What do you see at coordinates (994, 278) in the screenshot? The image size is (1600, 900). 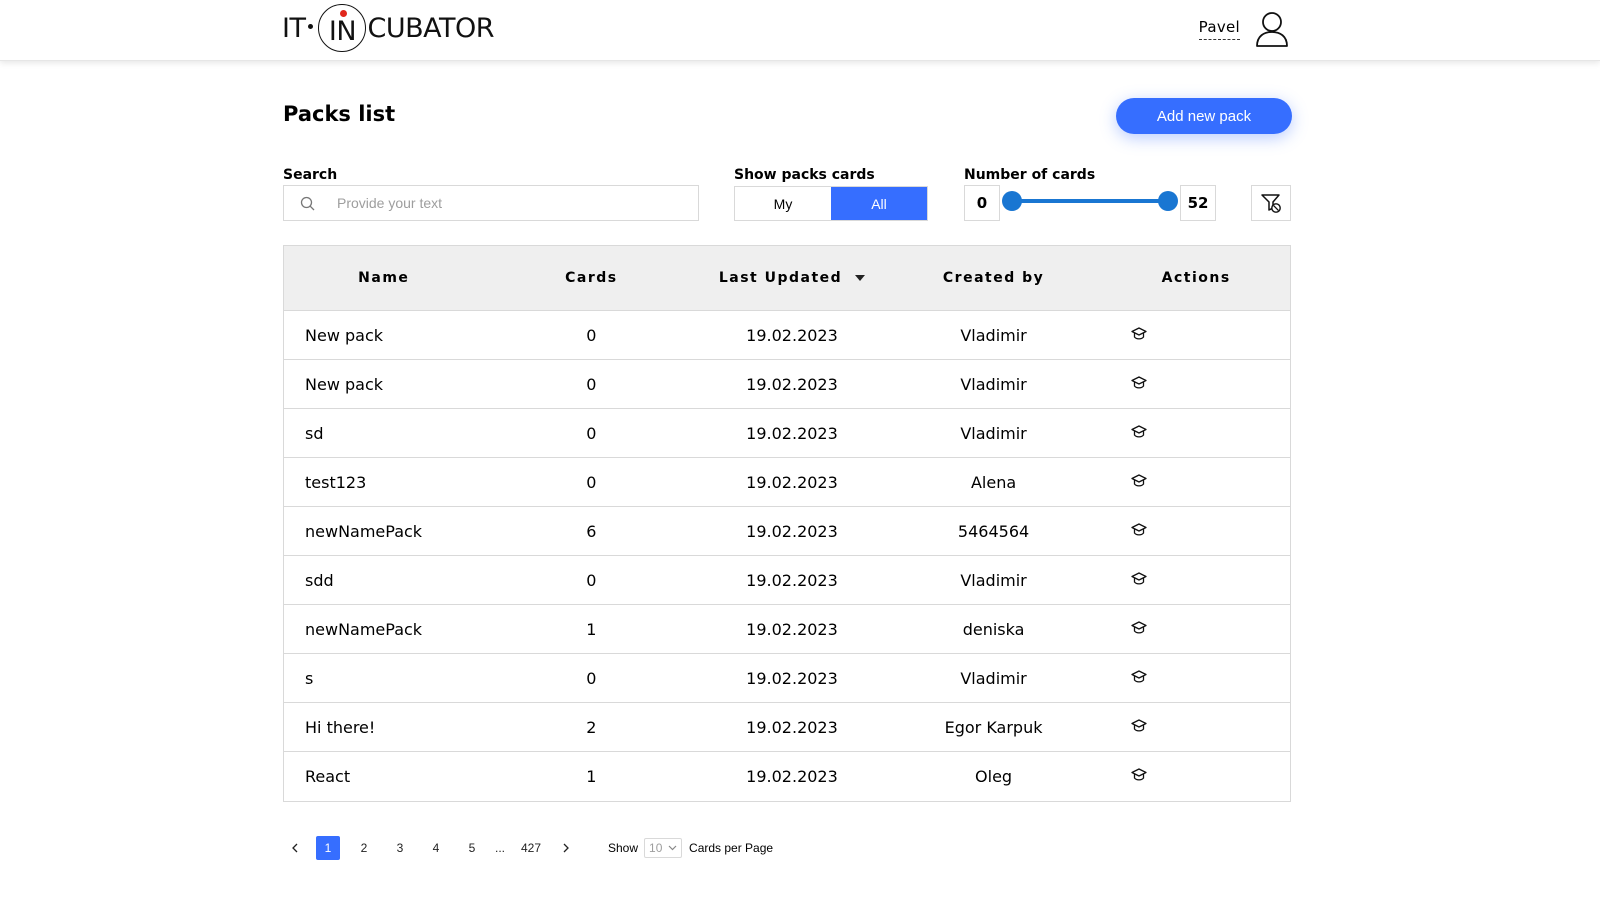 I see `column-created-by: Created by` at bounding box center [994, 278].